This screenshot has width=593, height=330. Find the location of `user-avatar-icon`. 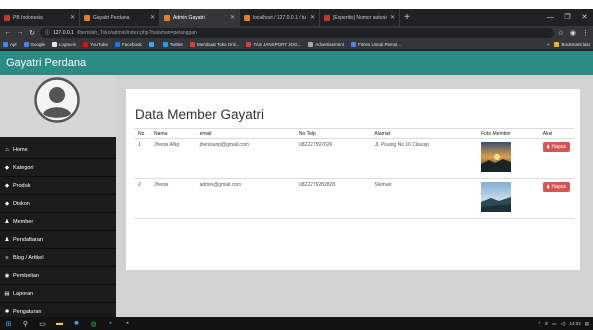

user-avatar-icon is located at coordinates (57, 100).